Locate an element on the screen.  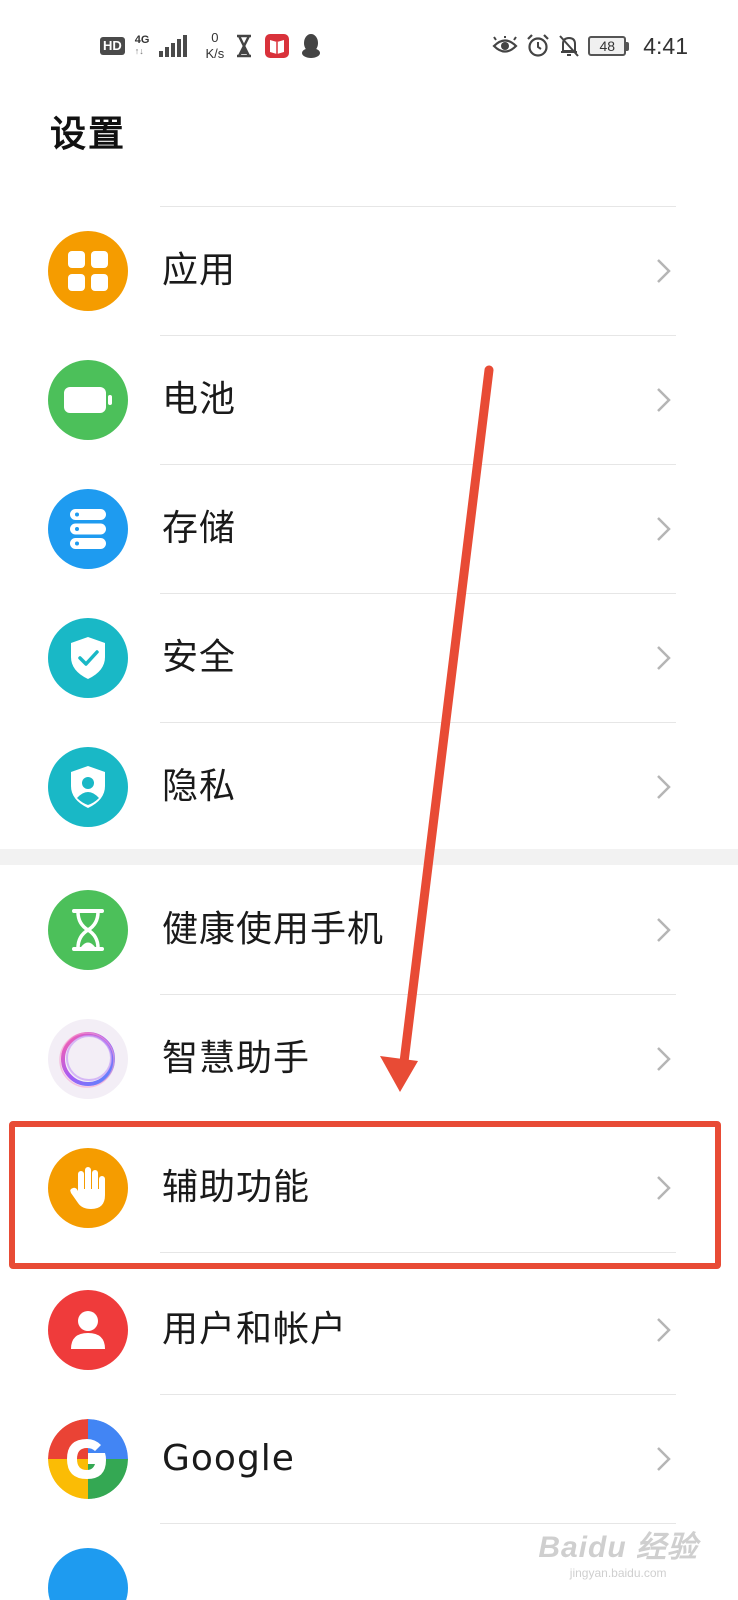
settings-item-label: 智慧助手 is located at coordinates (236, 1058).